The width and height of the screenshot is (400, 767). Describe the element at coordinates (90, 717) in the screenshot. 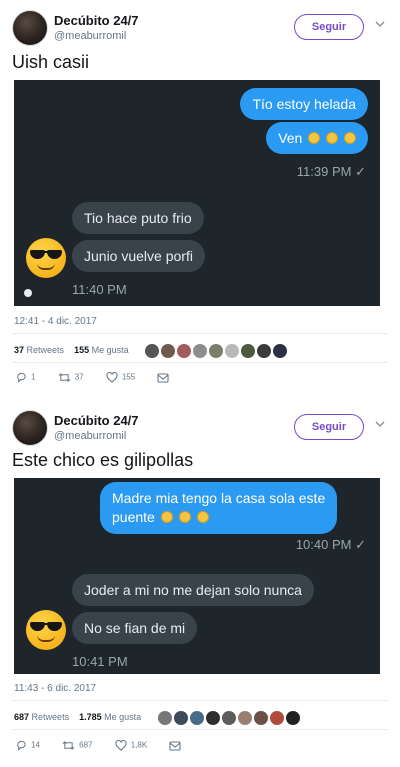

I see `likes-count: 1.785` at that location.